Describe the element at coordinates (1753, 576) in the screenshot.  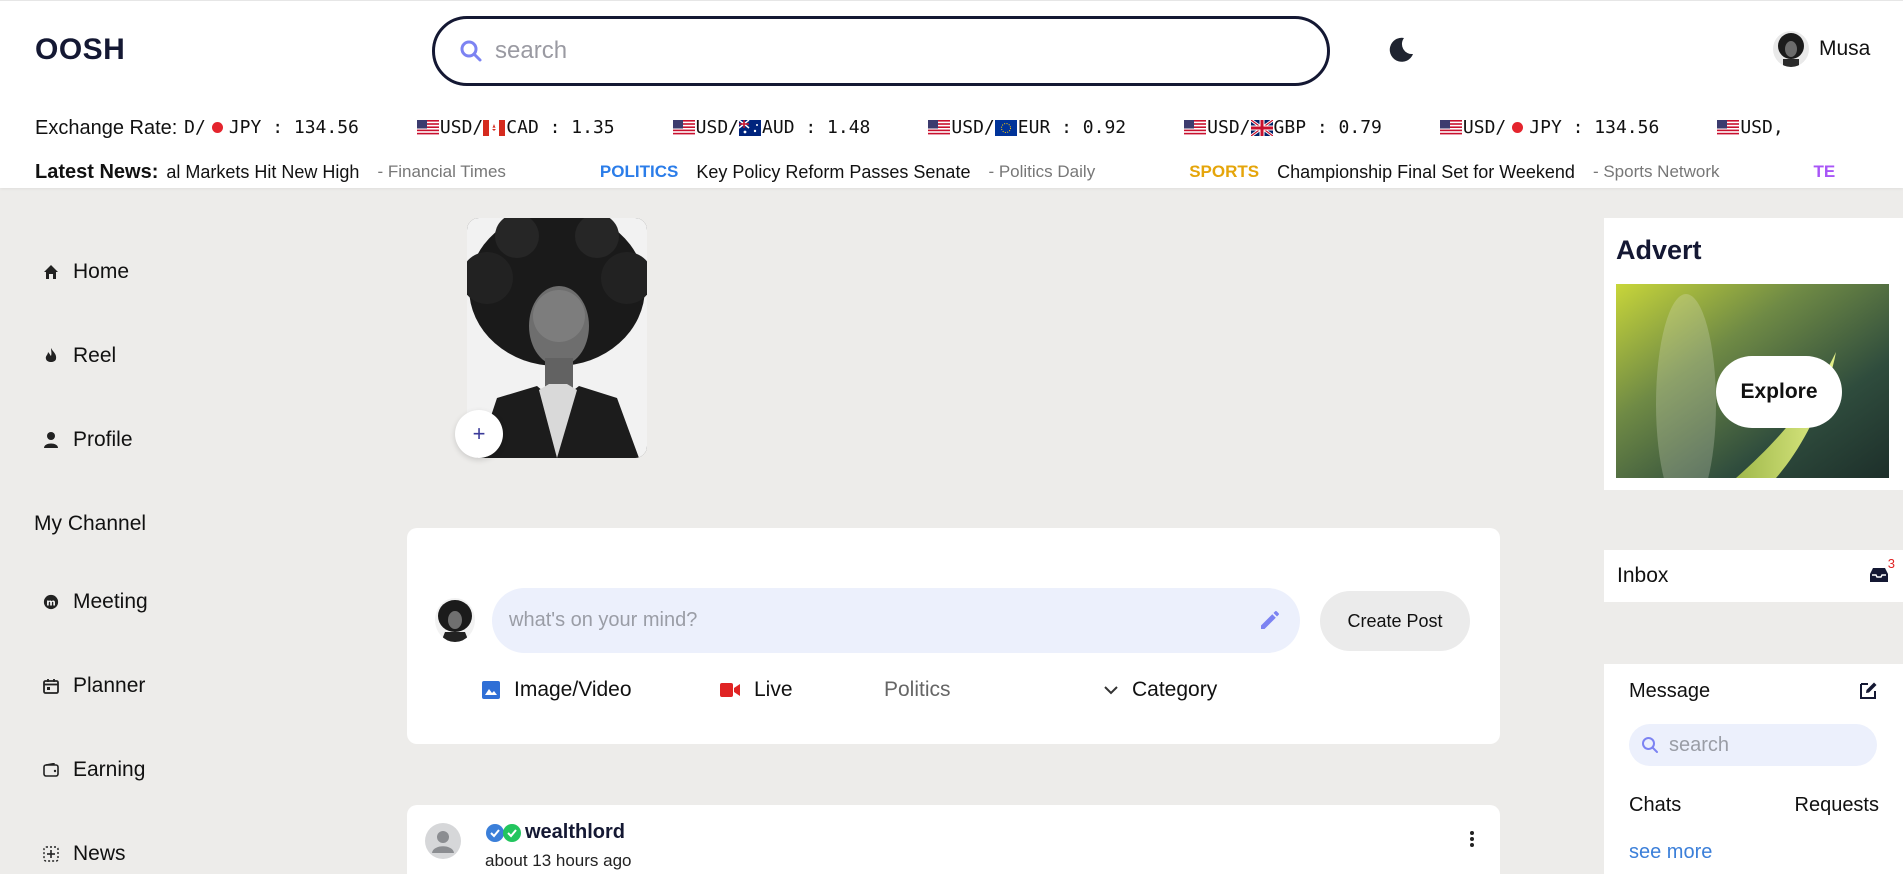
I see `inbox-panel: Inbox 3` at that location.